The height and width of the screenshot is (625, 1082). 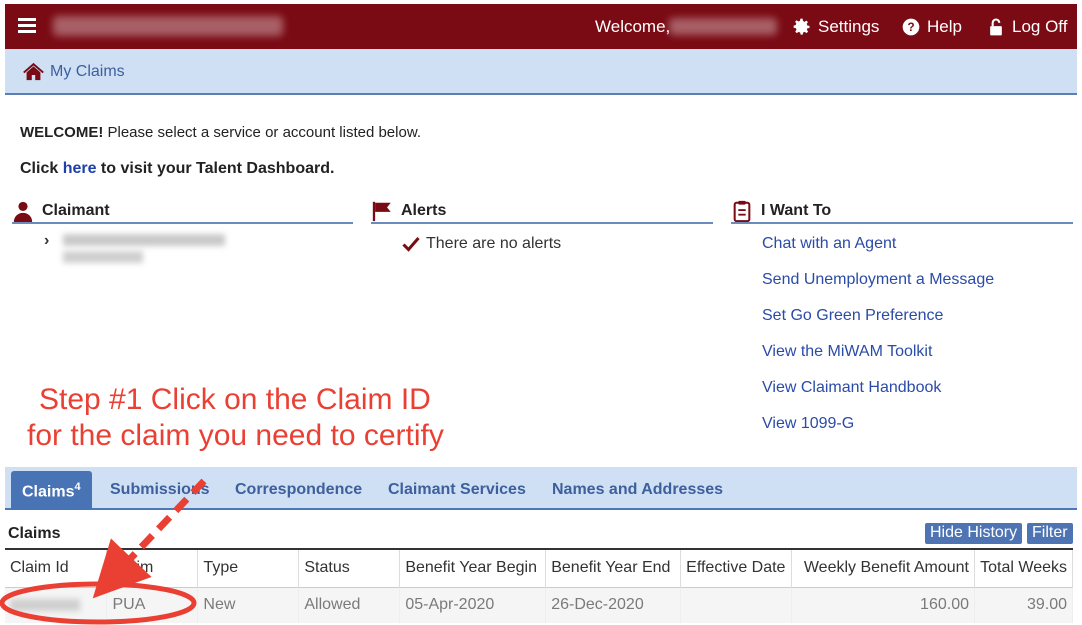 I want to click on effective-cell, so click(x=736, y=604).